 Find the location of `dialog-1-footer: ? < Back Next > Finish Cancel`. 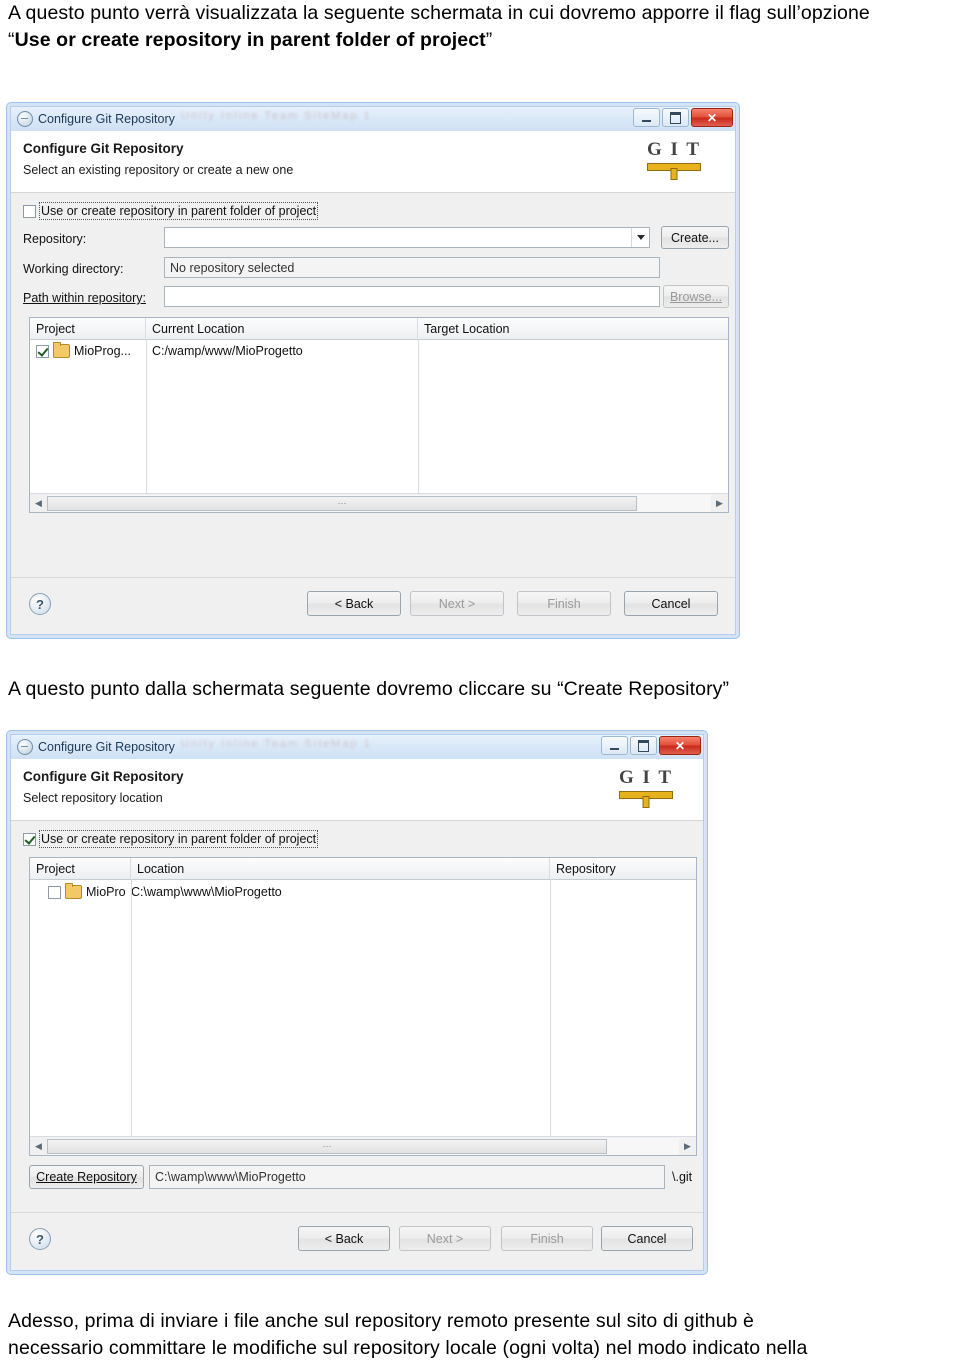

dialog-1-footer: ? < Back Next > Finish Cancel is located at coordinates (373, 611).